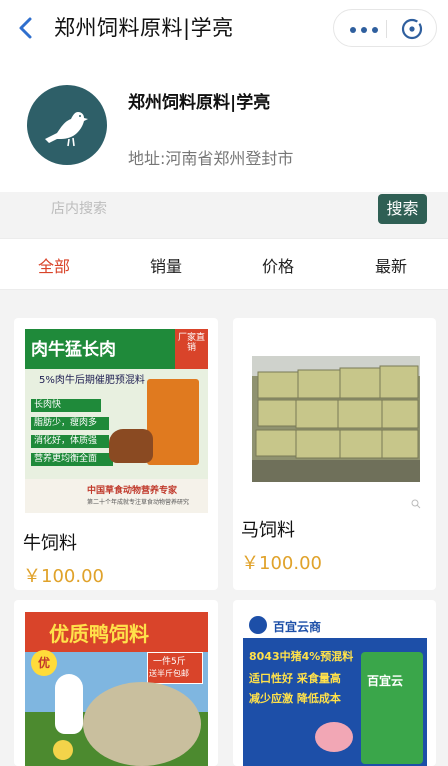  I want to click on back-arrow-icon, so click(27, 28).